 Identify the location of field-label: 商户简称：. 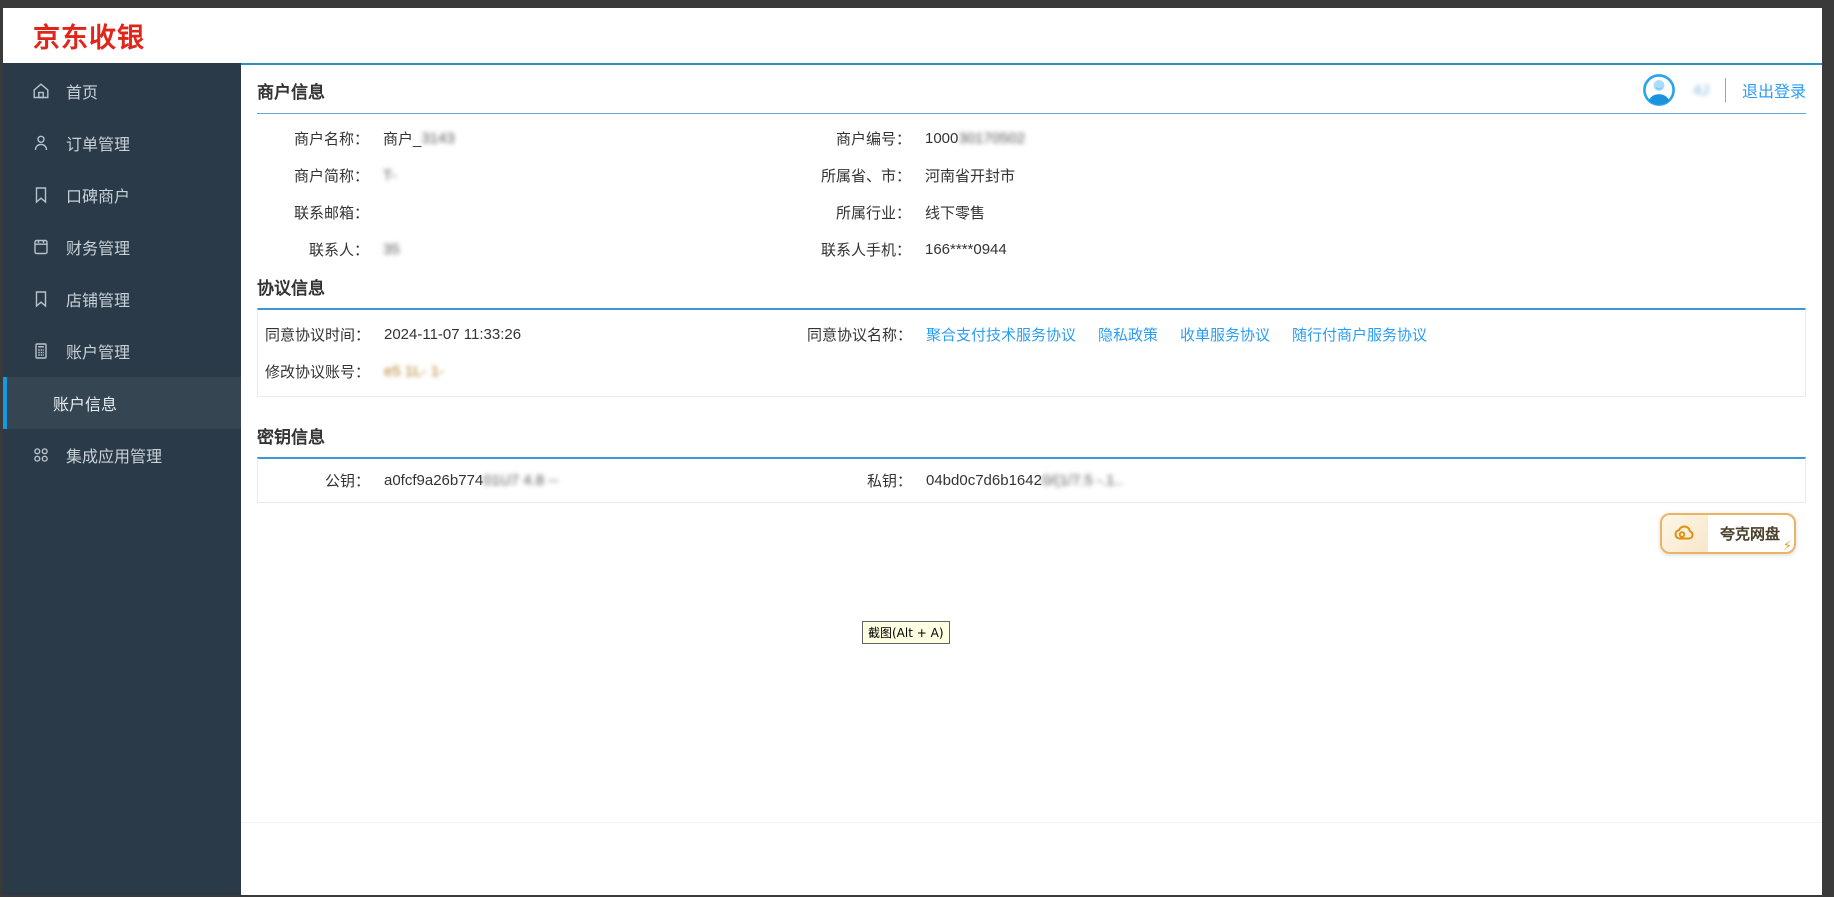
(331, 176).